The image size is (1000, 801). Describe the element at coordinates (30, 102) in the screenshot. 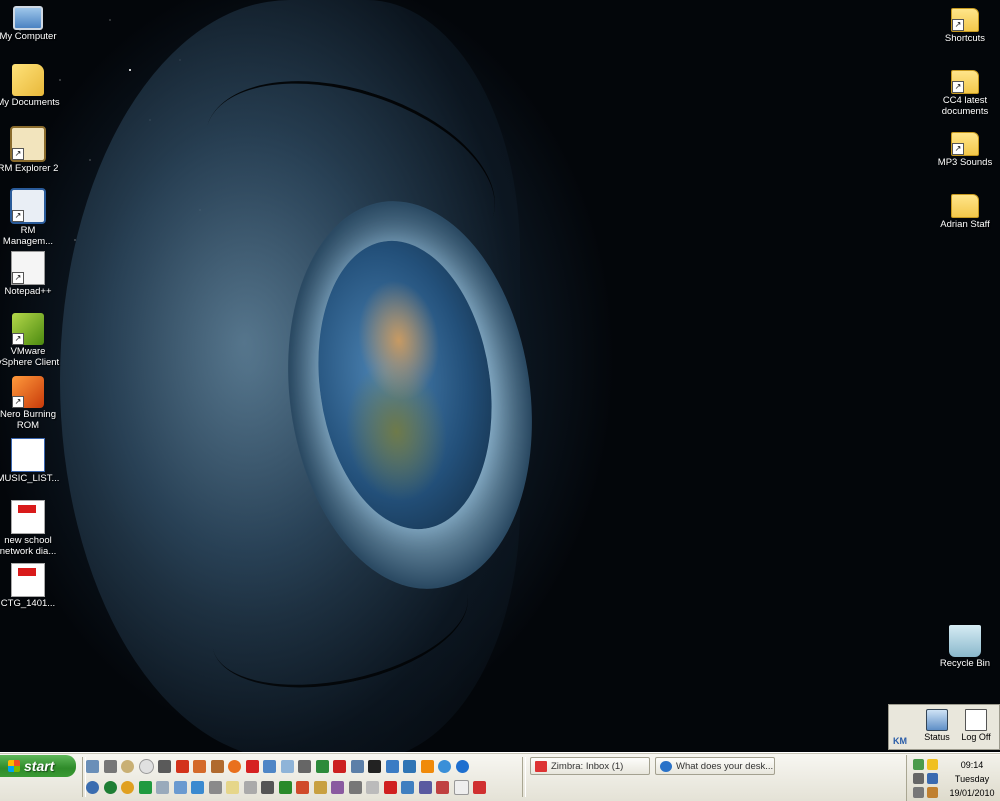

I see `desktop-icon-label: My Documents` at that location.